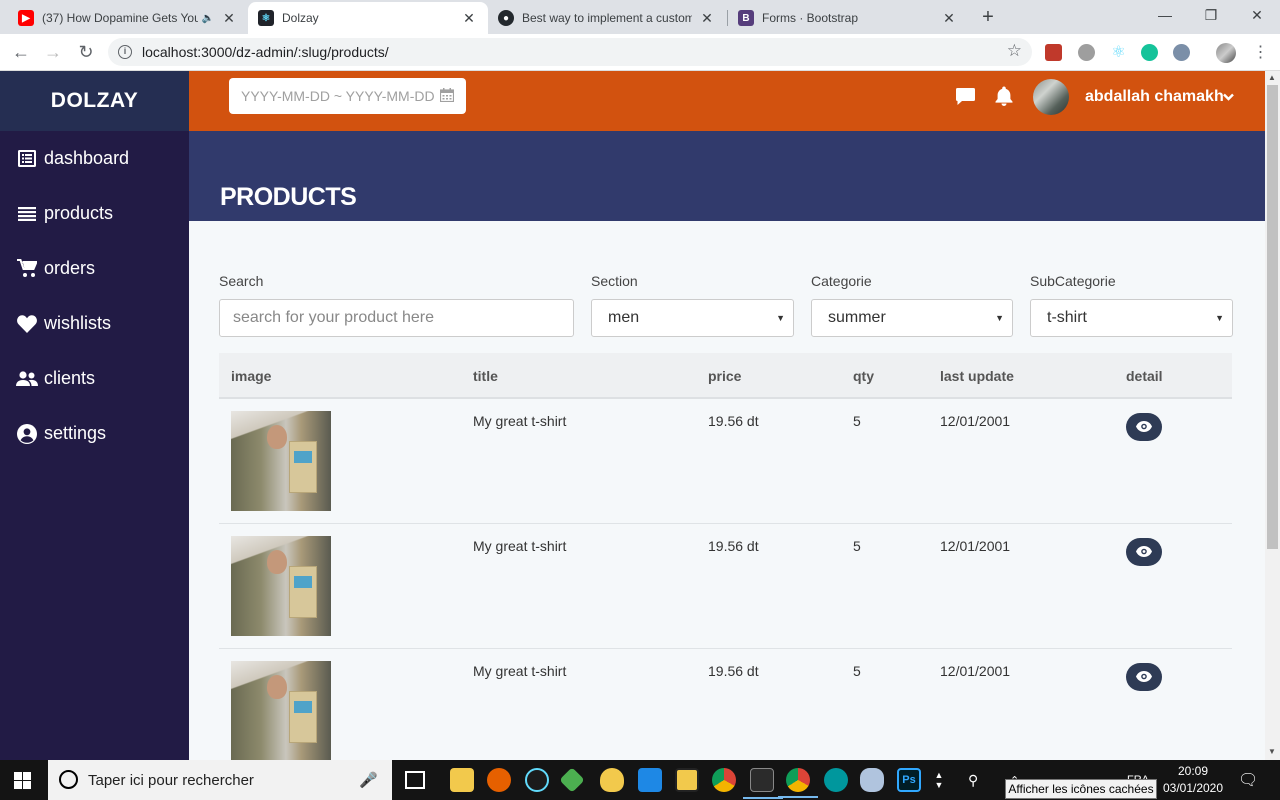 This screenshot has height=800, width=1280. Describe the element at coordinates (485, 376) in the screenshot. I see `column-header-title: title` at that location.